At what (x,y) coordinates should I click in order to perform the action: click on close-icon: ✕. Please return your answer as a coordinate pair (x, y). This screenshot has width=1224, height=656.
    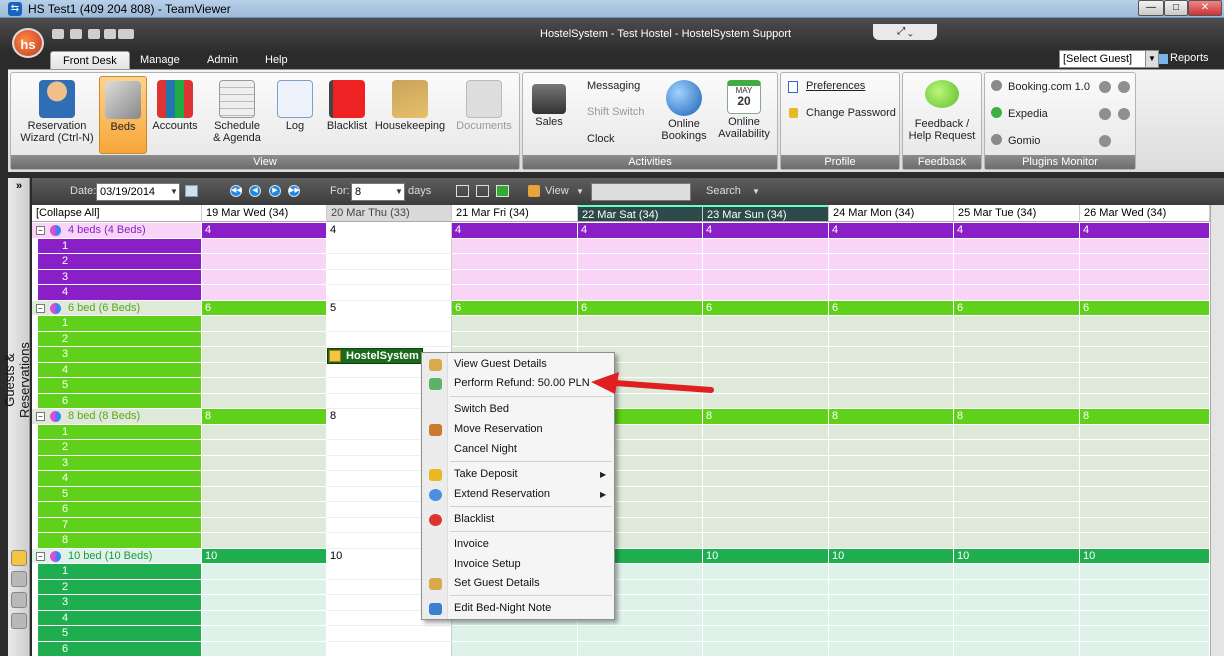
    Looking at the image, I should click on (1205, 8).